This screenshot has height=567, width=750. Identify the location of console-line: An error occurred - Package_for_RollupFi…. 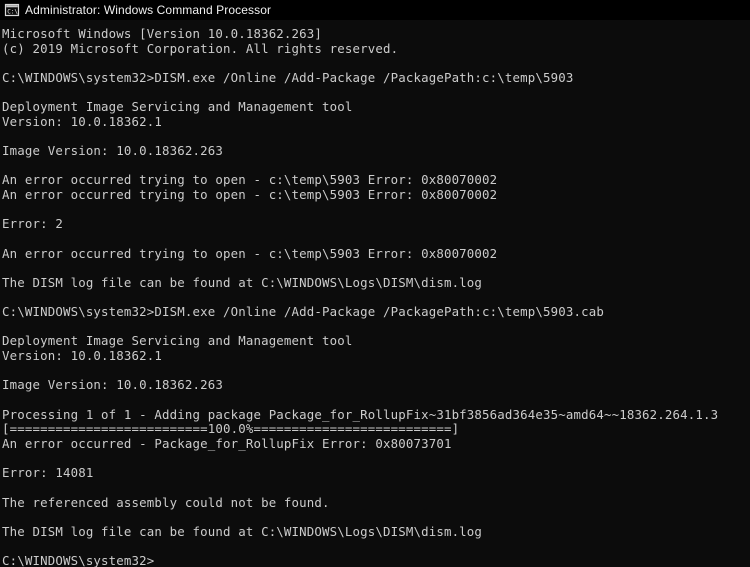
(227, 443).